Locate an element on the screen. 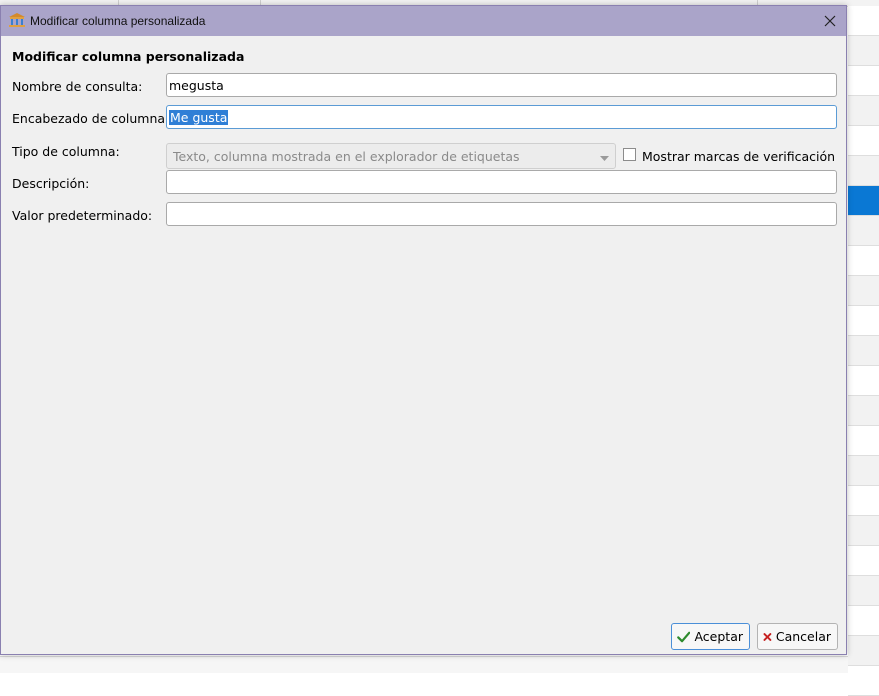 The height and width of the screenshot is (696, 879). cancel-button: Cancelar is located at coordinates (797, 636).